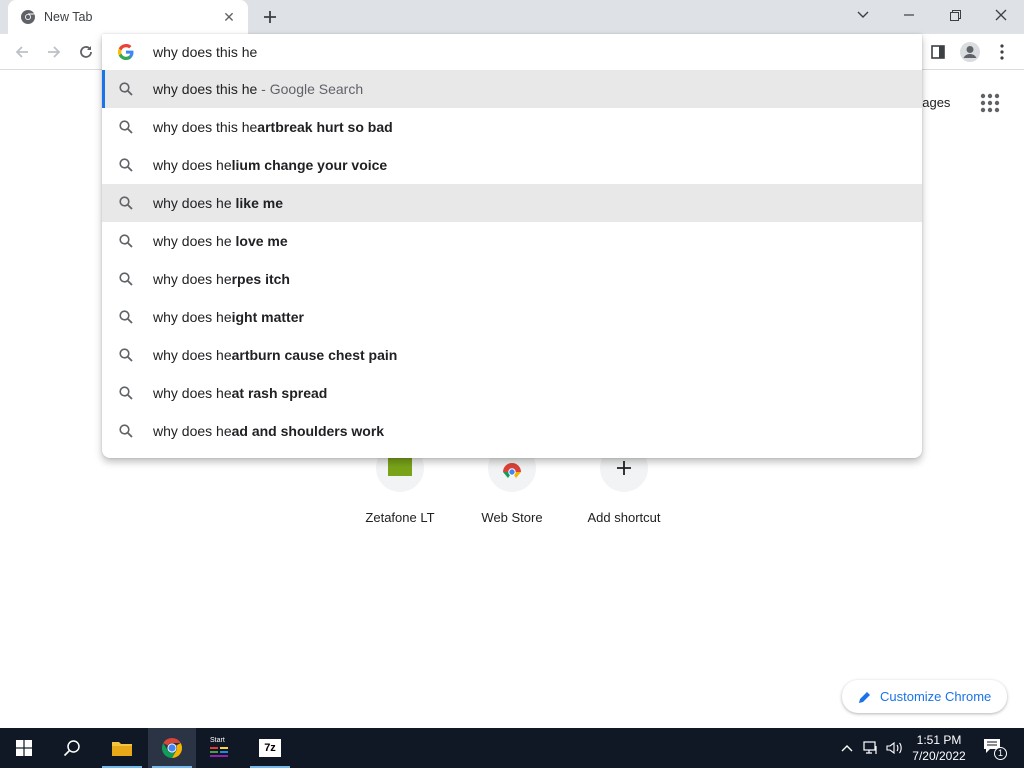  I want to click on chrome-icon, so click(172, 748).